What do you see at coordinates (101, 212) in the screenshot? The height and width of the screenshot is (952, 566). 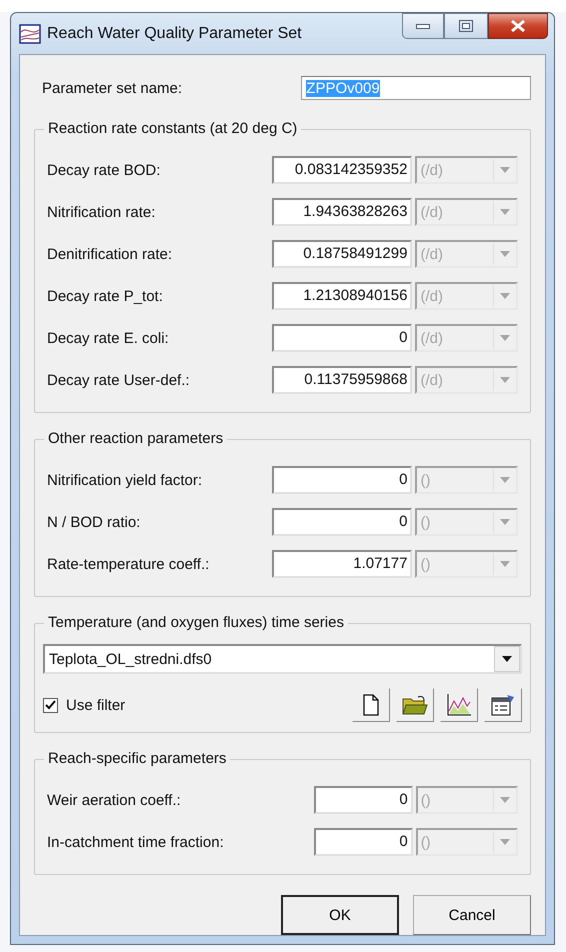 I see `field-label: Nitrification rate:` at bounding box center [101, 212].